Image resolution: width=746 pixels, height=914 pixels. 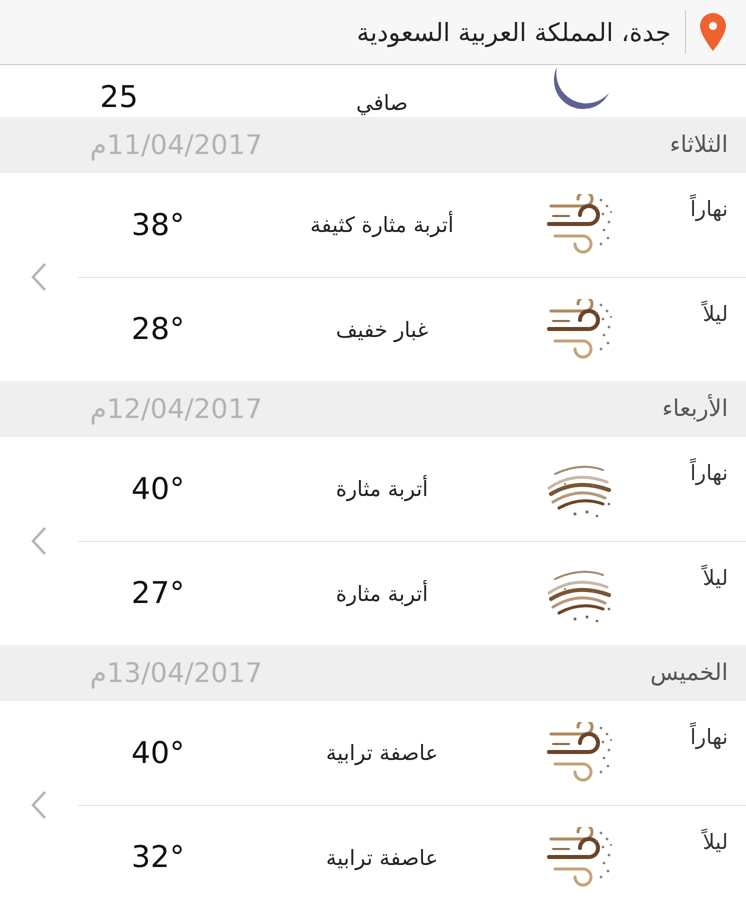 I want to click on condition-text: غبار خفيف, so click(x=382, y=330).